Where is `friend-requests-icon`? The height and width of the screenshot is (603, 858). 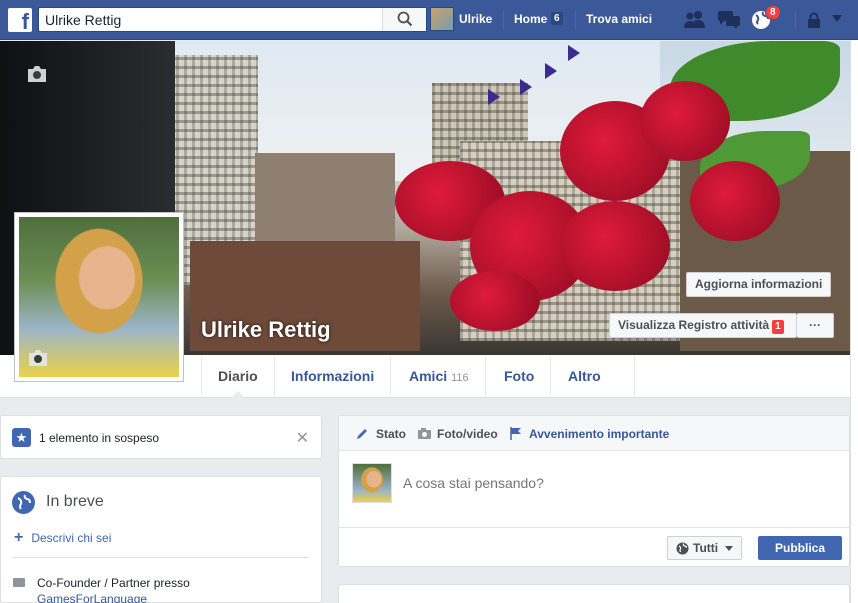 friend-requests-icon is located at coordinates (695, 19).